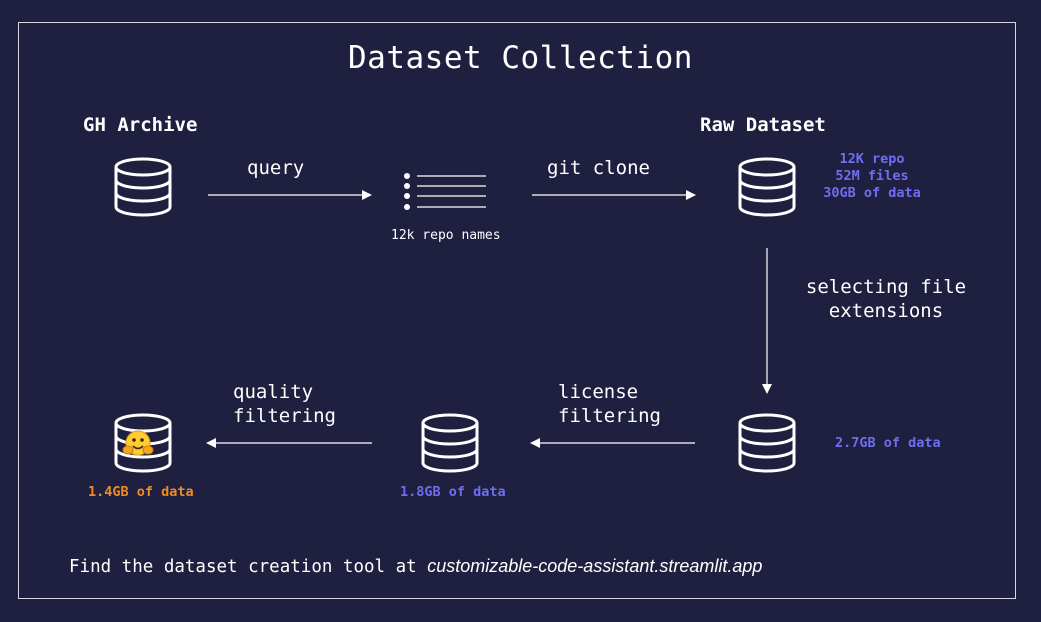  Describe the element at coordinates (767, 187) in the screenshot. I see `raw-dataset-database-icon` at that location.